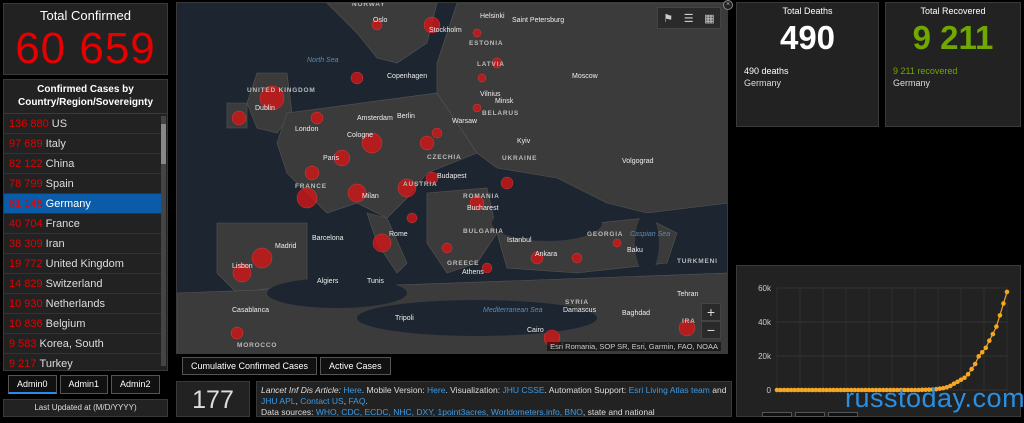 The width and height of the screenshot is (1024, 423). I want to click on total-recovered-label: Total Recovered, so click(953, 11).